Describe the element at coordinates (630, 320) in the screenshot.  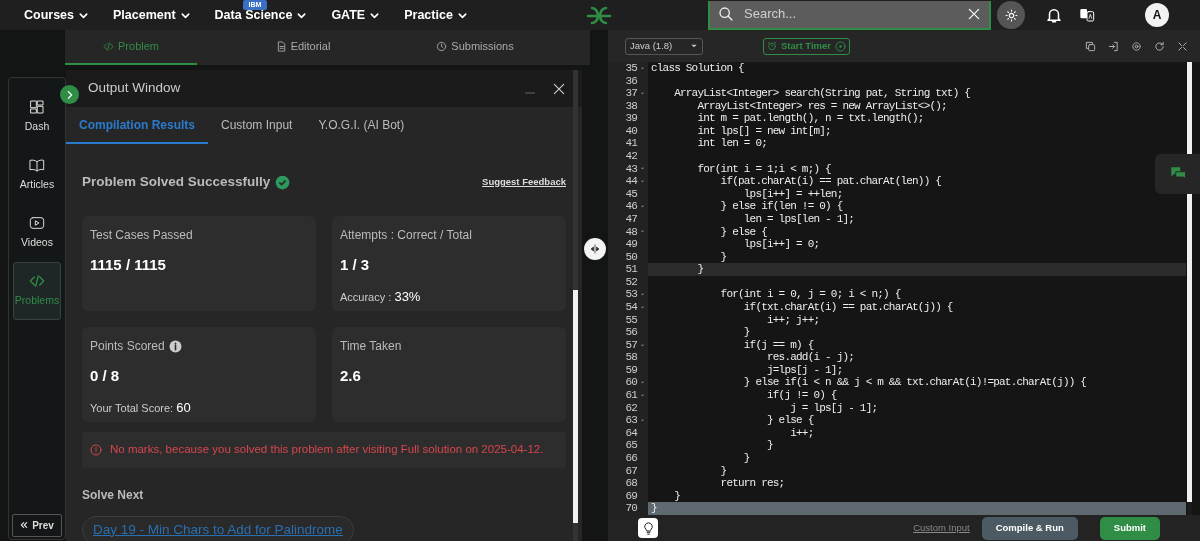
I see `line-number: 55` at that location.